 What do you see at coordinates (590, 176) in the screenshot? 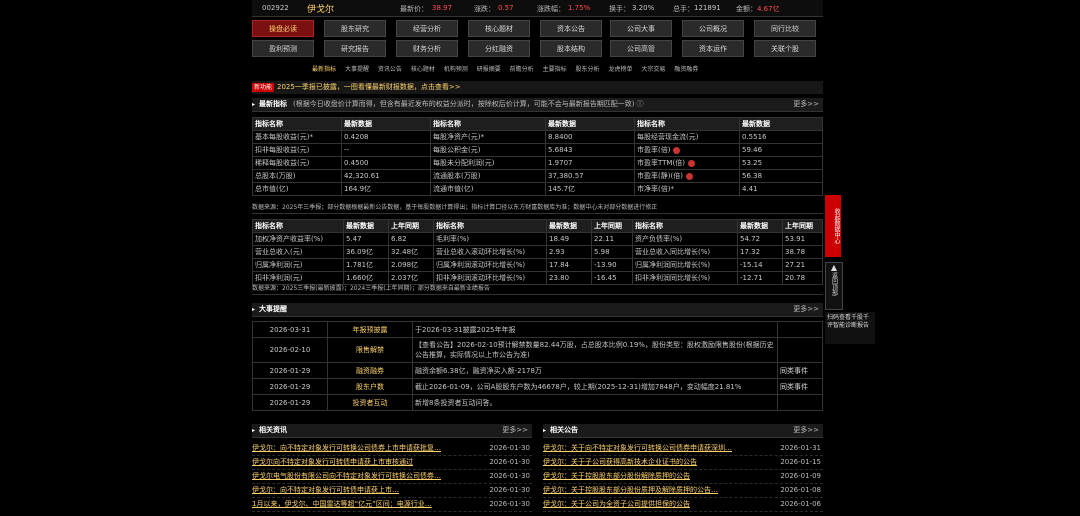
I see `cell: 37,380.57` at bounding box center [590, 176].